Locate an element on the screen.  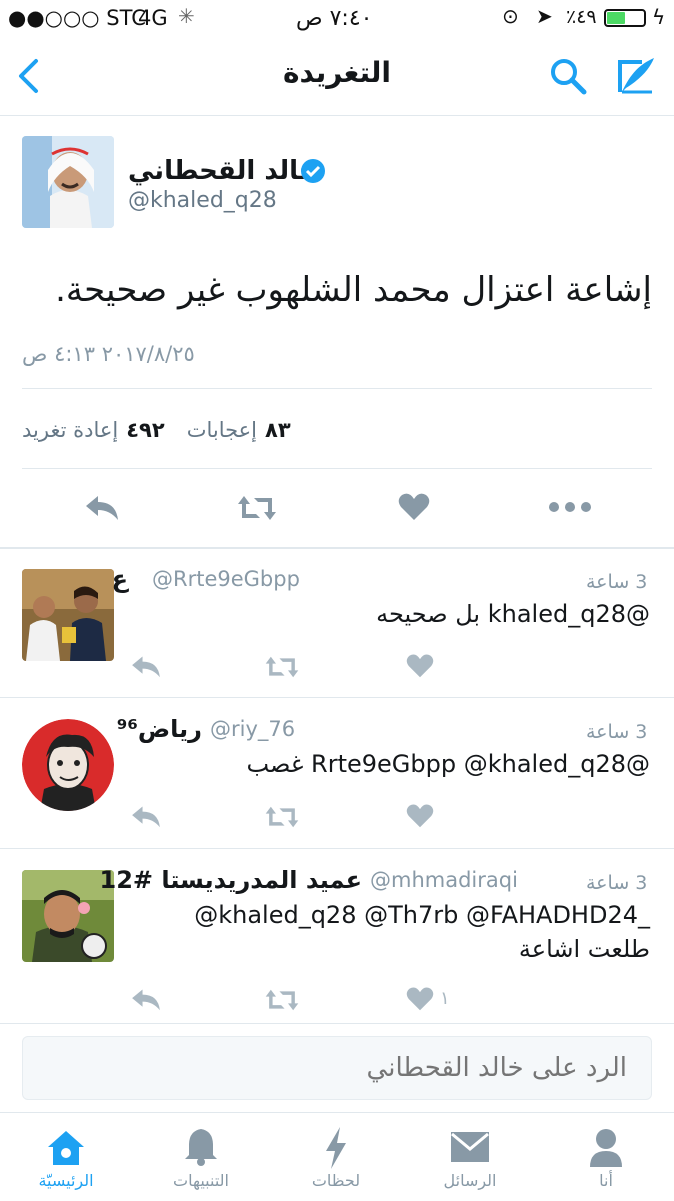
status-bar: ●●○○○ STC 4G ✳ ٧:٤٠ ص ⊙ ➤ ٪٤٩ ϟ is located at coordinates (337, 18).